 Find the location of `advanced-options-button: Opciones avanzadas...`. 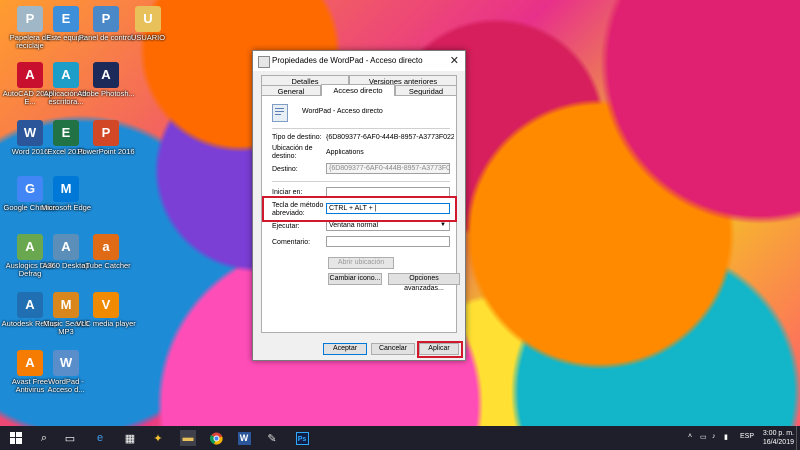

advanced-options-button: Opciones avanzadas... is located at coordinates (424, 282).